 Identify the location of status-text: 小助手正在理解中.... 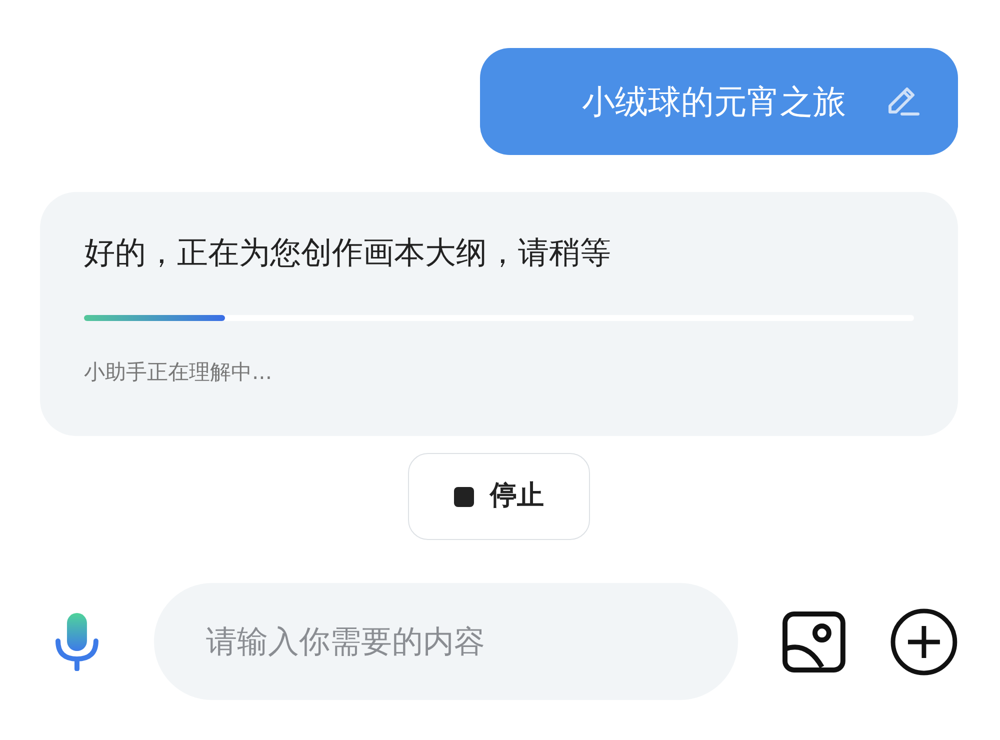
(179, 372).